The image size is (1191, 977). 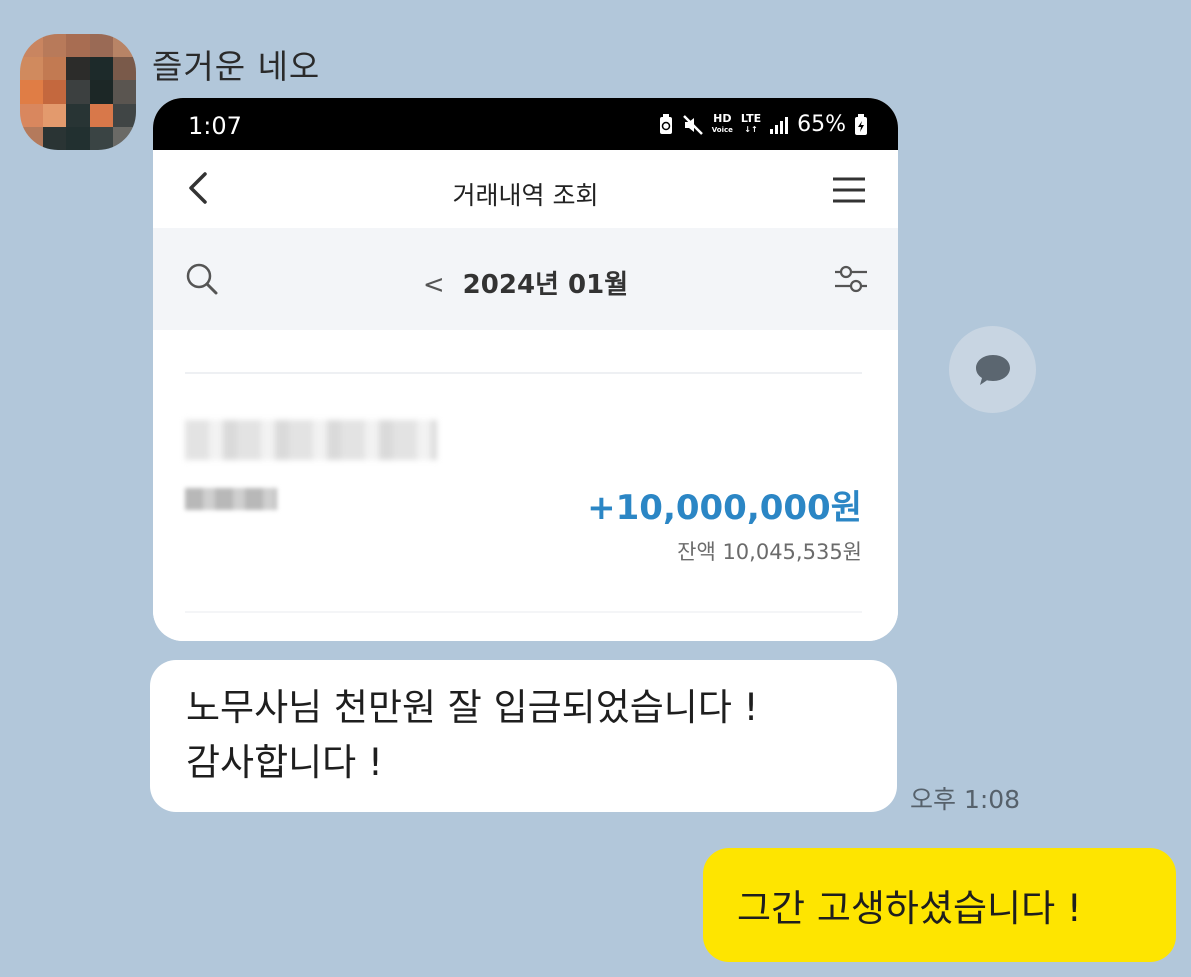 What do you see at coordinates (525, 124) in the screenshot?
I see `status-bar: 1:07 HD Voice LTE ↓↑ 65%` at bounding box center [525, 124].